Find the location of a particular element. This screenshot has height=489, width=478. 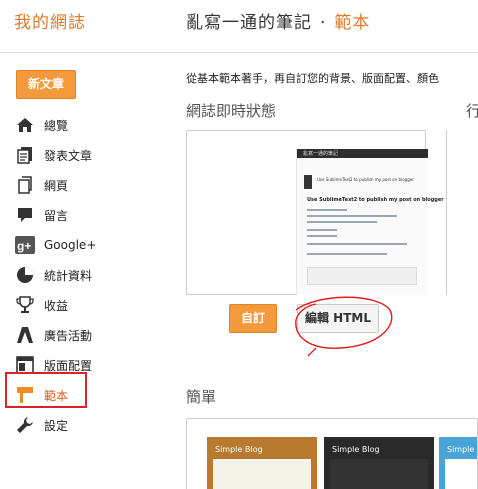

sidebar-item-settings: 設定 is located at coordinates (85, 425).